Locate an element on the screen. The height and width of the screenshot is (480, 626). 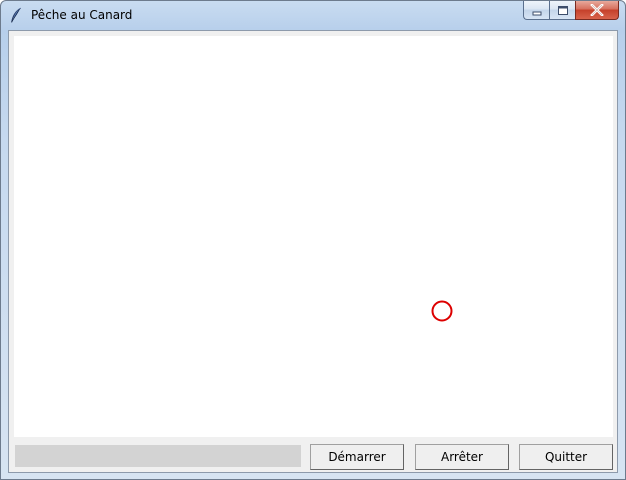
maximize-button is located at coordinates (562, 10).